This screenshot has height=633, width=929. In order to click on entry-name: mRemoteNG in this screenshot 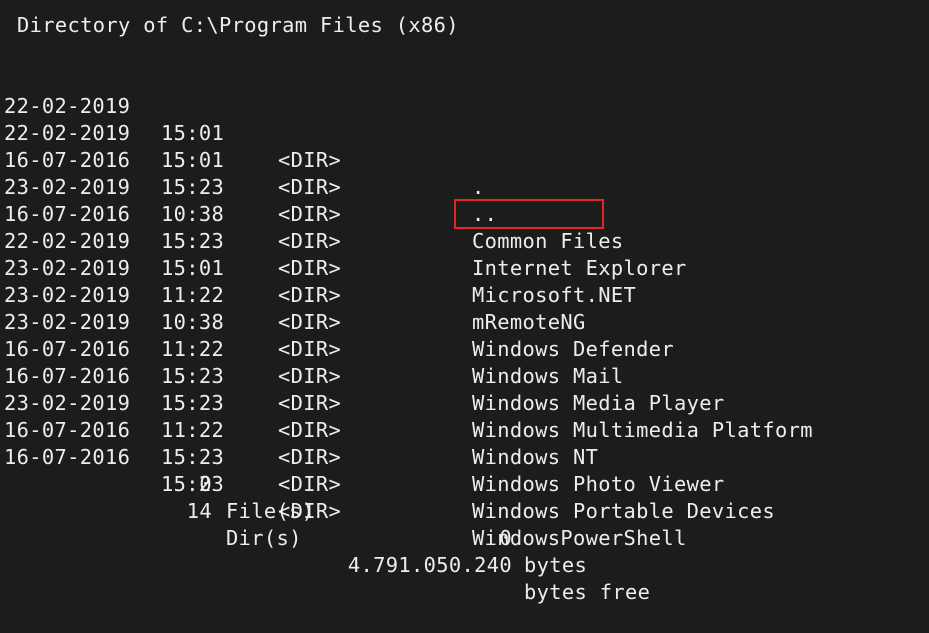, I will do `click(529, 322)`.